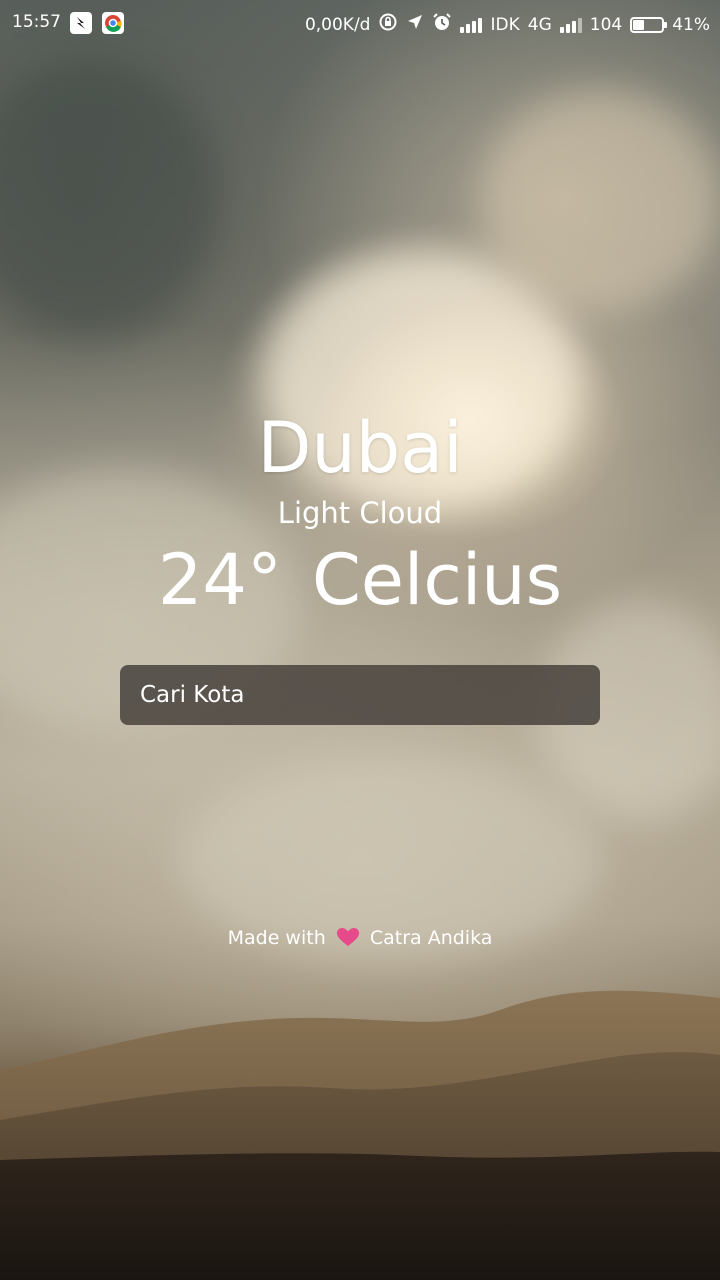 The height and width of the screenshot is (1280, 720). What do you see at coordinates (437, 580) in the screenshot?
I see `temperature-unit: Celcius` at bounding box center [437, 580].